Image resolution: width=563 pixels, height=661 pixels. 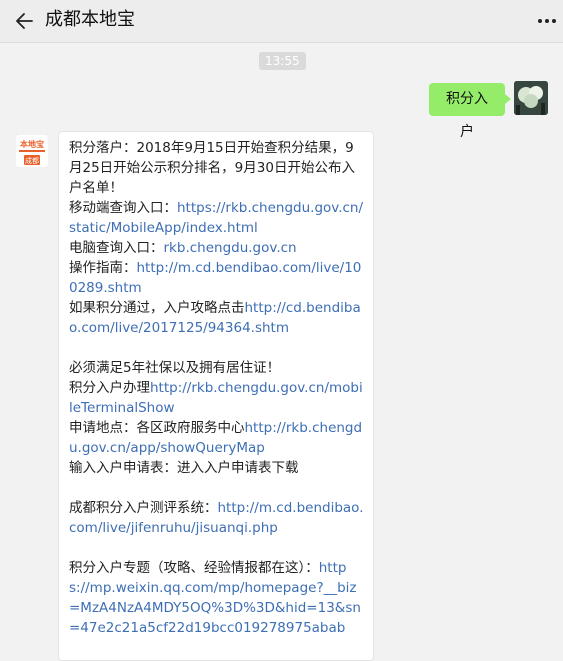 I want to click on place-label: 申请地点：各区政府服务中心, so click(x=157, y=428).